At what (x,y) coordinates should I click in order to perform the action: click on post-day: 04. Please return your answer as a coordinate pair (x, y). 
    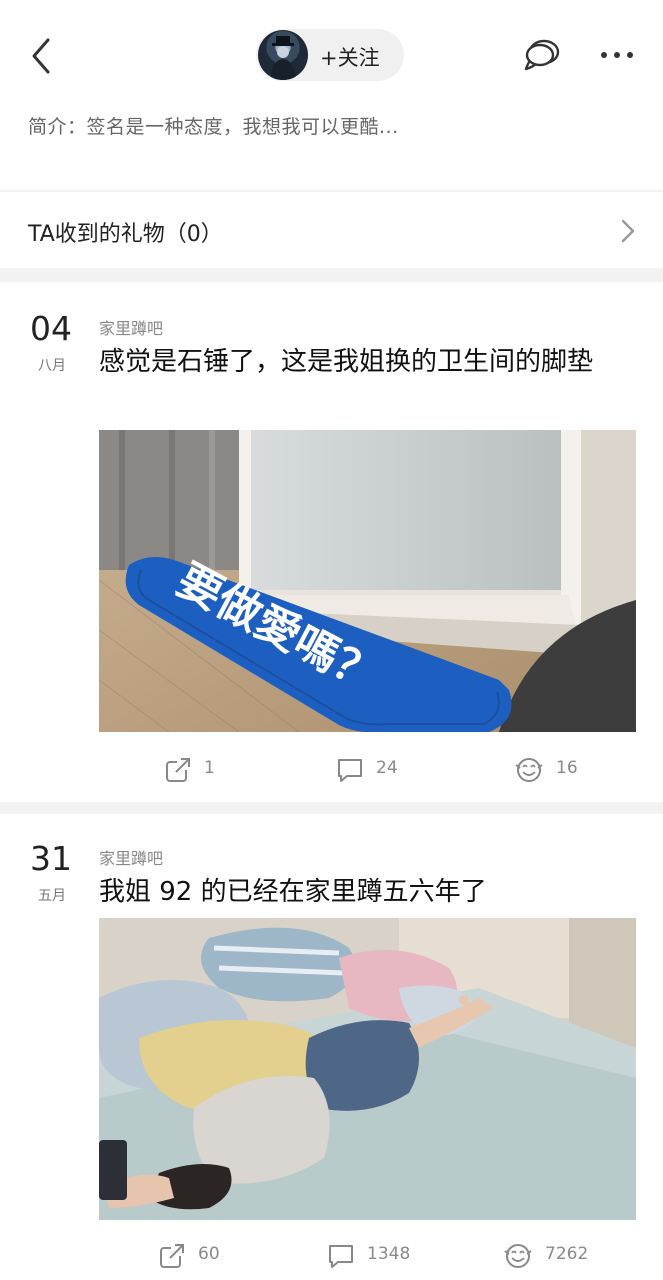
    Looking at the image, I should click on (51, 328).